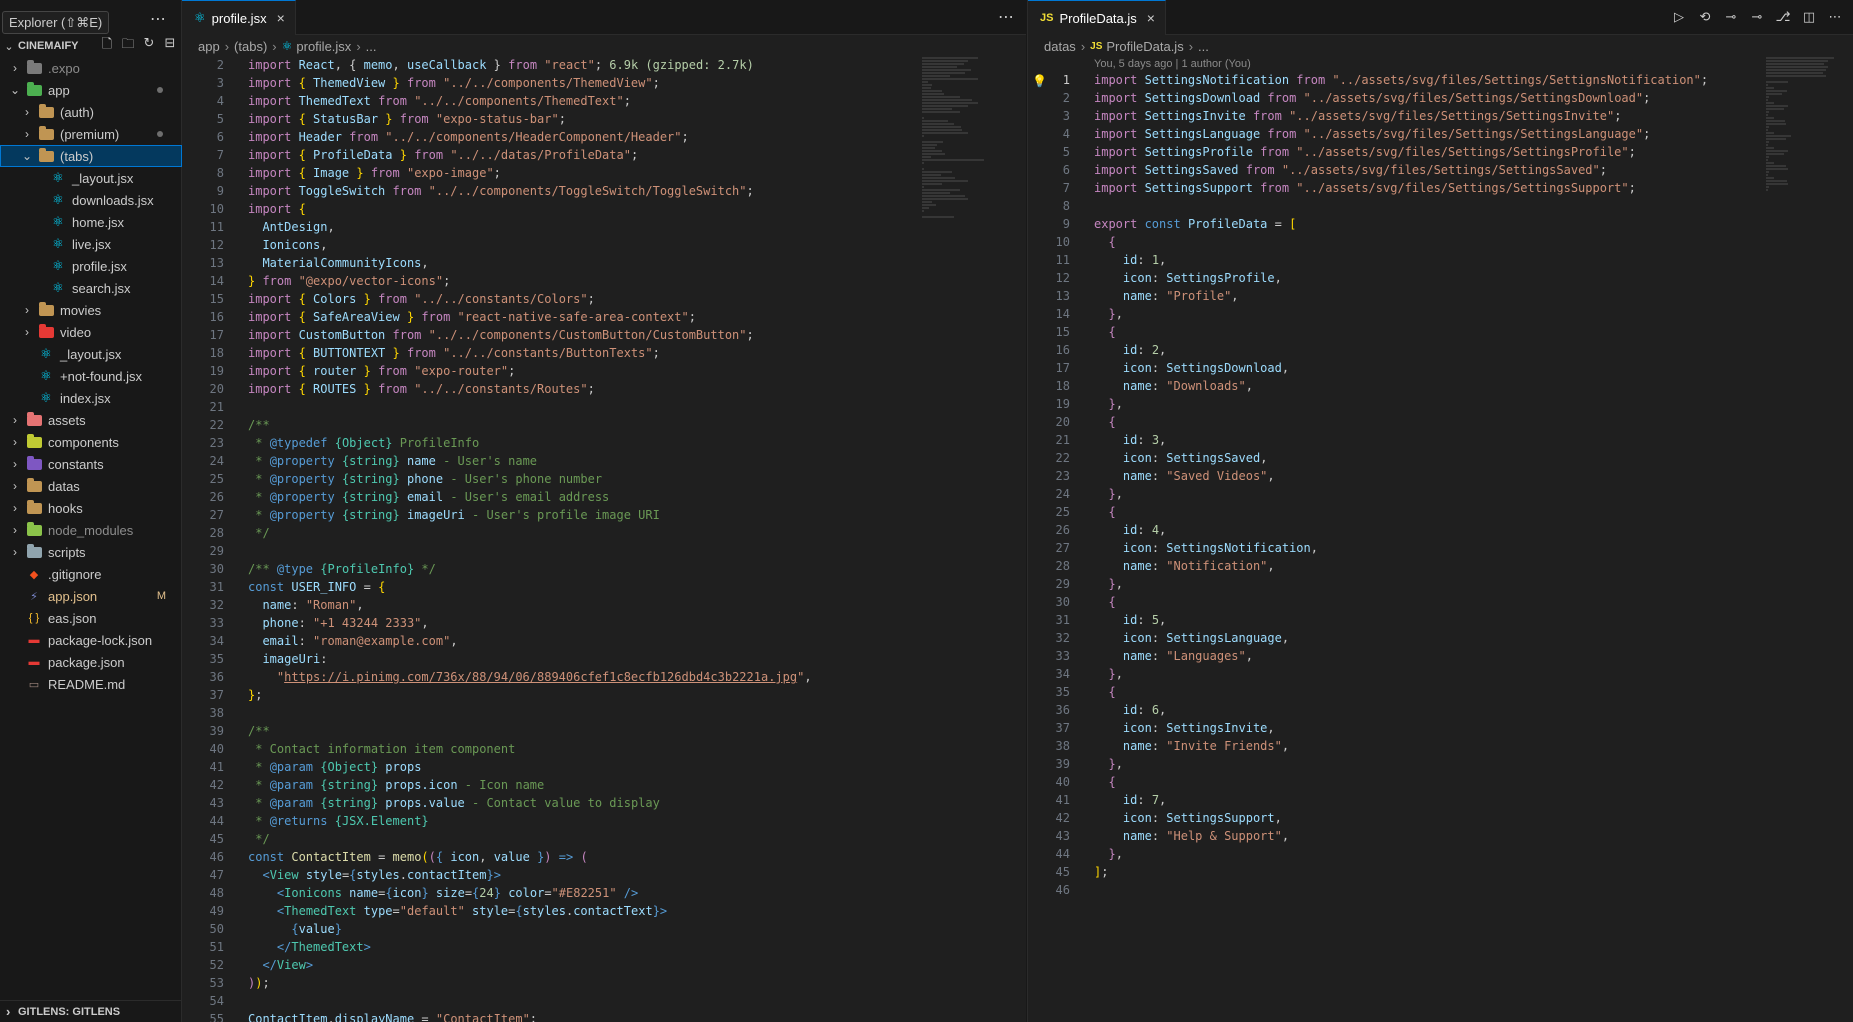 This screenshot has width=1853, height=1022. Describe the element at coordinates (91, 134) in the screenshot. I see `tree-item: › (premium)` at that location.